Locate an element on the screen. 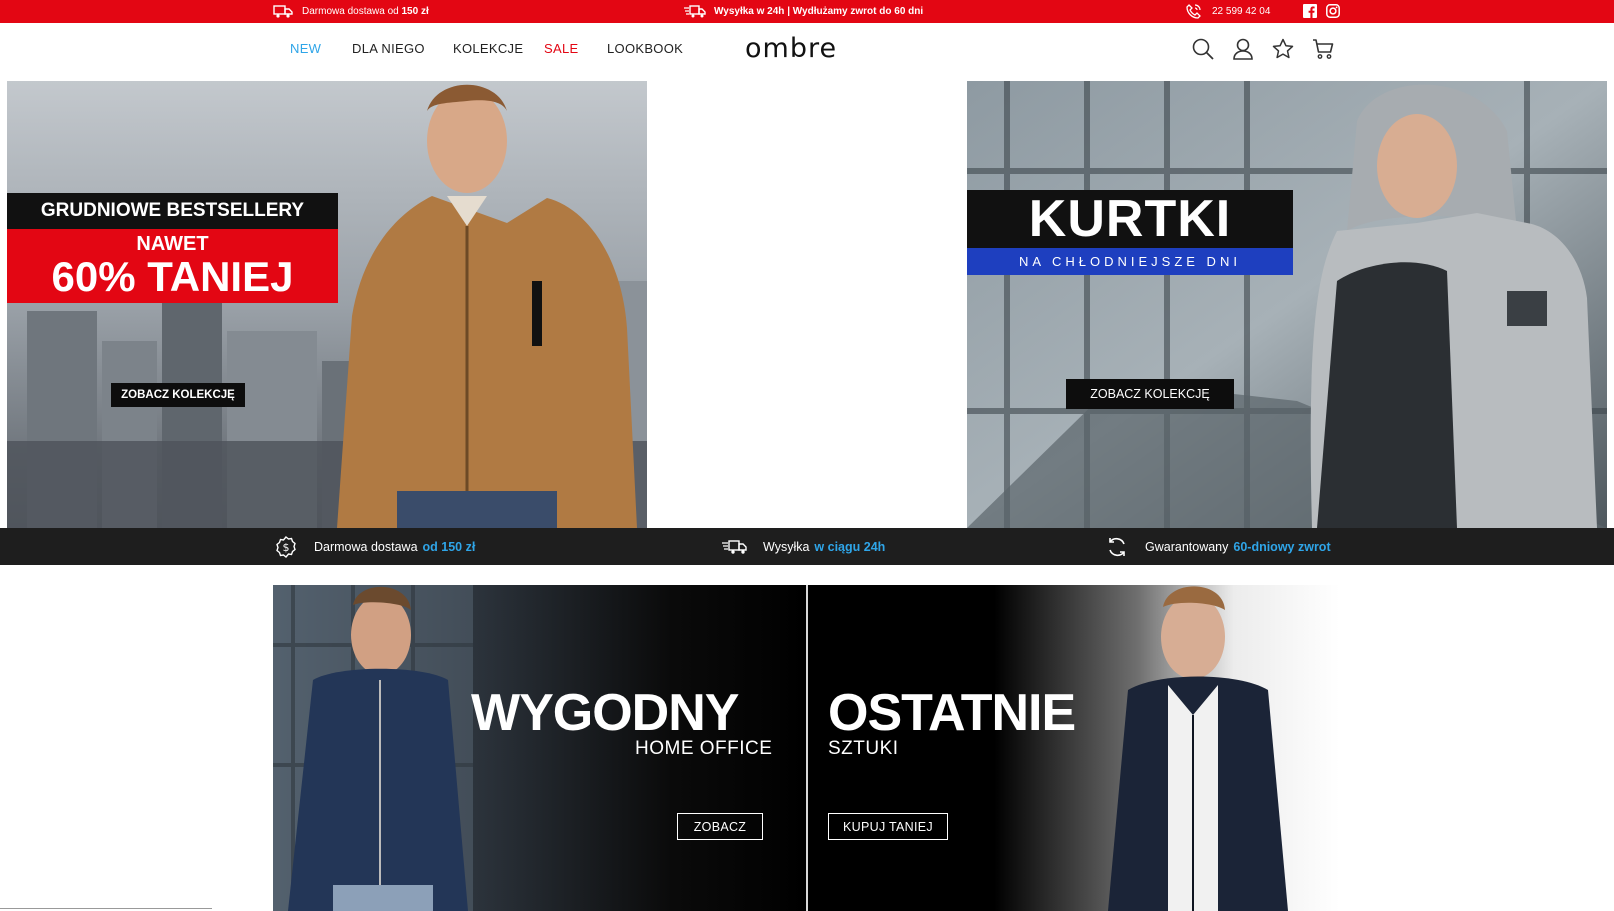 The height and width of the screenshot is (911, 1614). facebook-icon is located at coordinates (1309, 10).